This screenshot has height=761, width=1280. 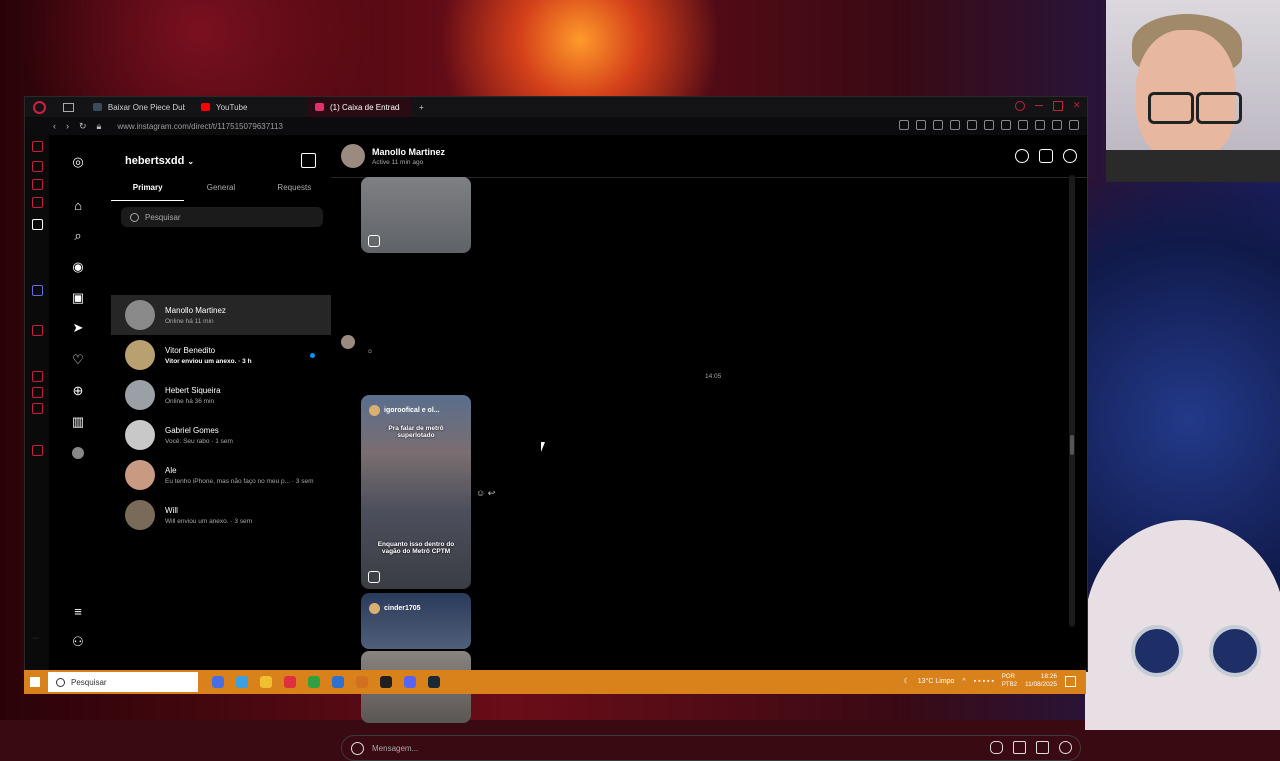 What do you see at coordinates (266, 682) in the screenshot?
I see `explorer-icon` at bounding box center [266, 682].